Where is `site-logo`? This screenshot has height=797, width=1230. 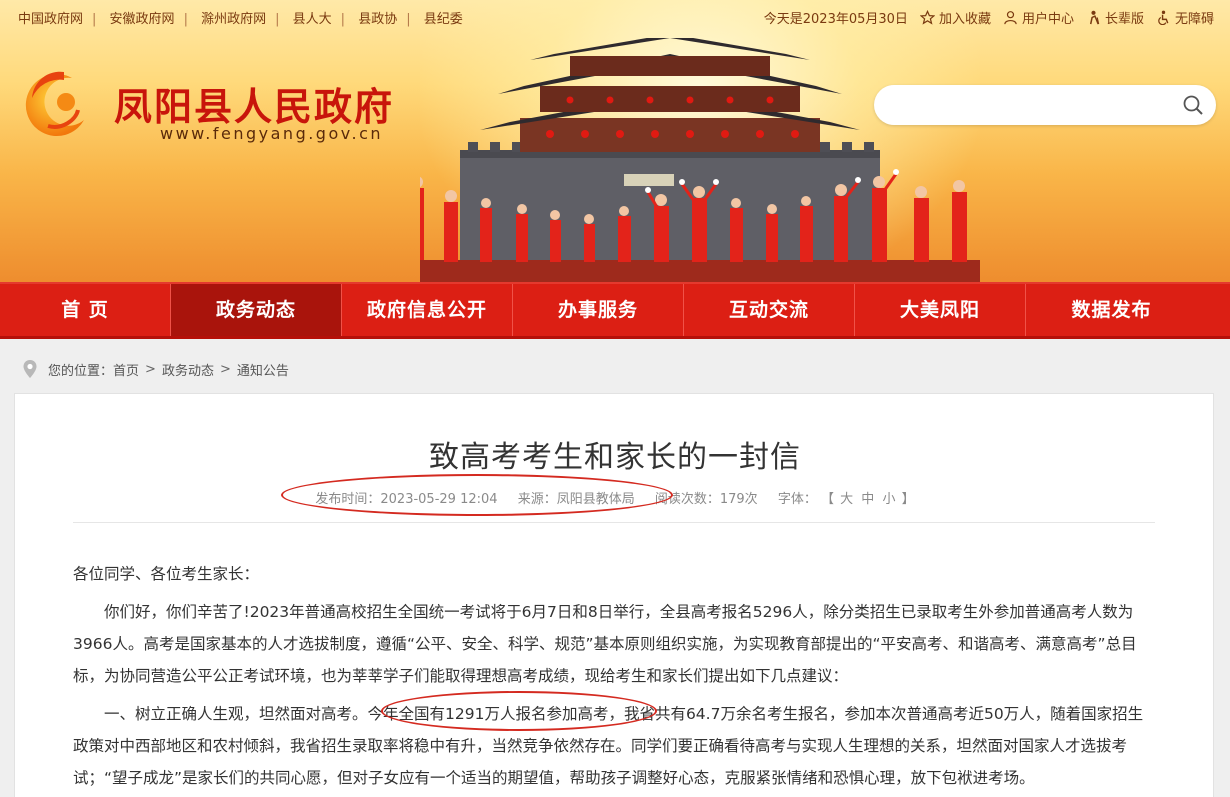 site-logo is located at coordinates (55, 104).